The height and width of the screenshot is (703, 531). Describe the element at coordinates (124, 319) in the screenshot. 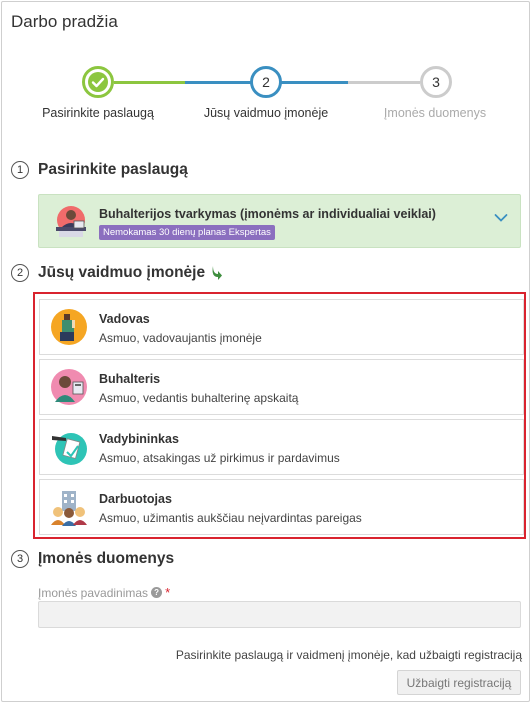

I see `role-name: Vadovas` at that location.